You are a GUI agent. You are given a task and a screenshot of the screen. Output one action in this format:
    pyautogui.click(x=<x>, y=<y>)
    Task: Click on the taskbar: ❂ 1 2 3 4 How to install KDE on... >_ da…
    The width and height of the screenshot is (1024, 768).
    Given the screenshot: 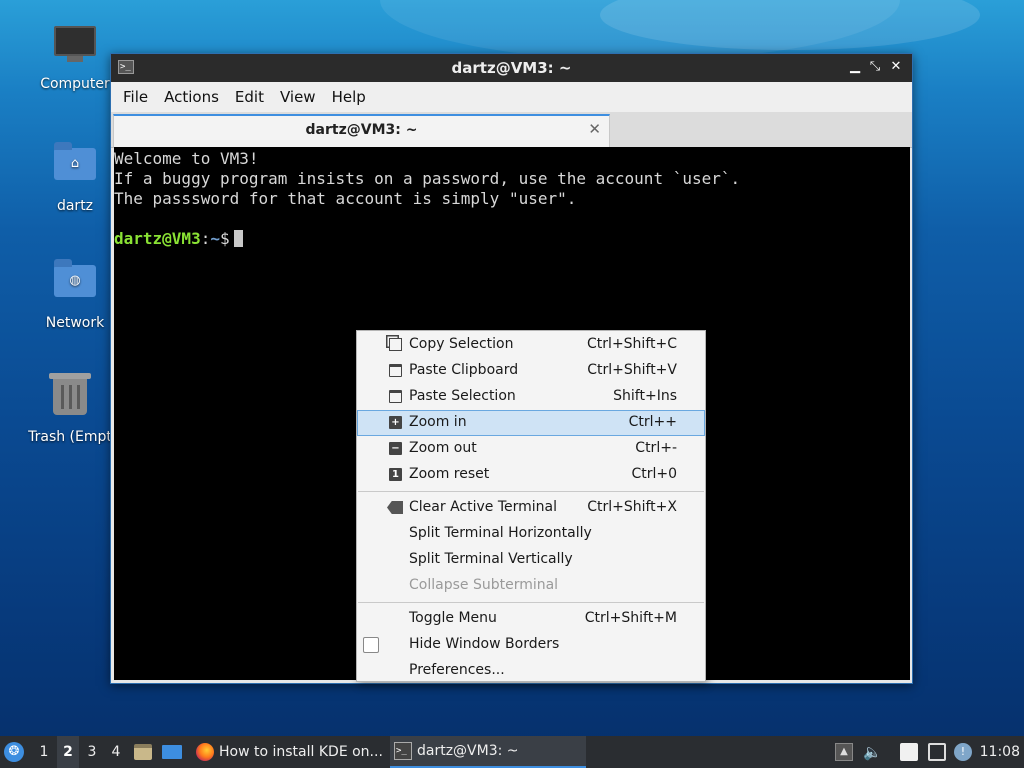 What is the action you would take?
    pyautogui.click(x=512, y=752)
    